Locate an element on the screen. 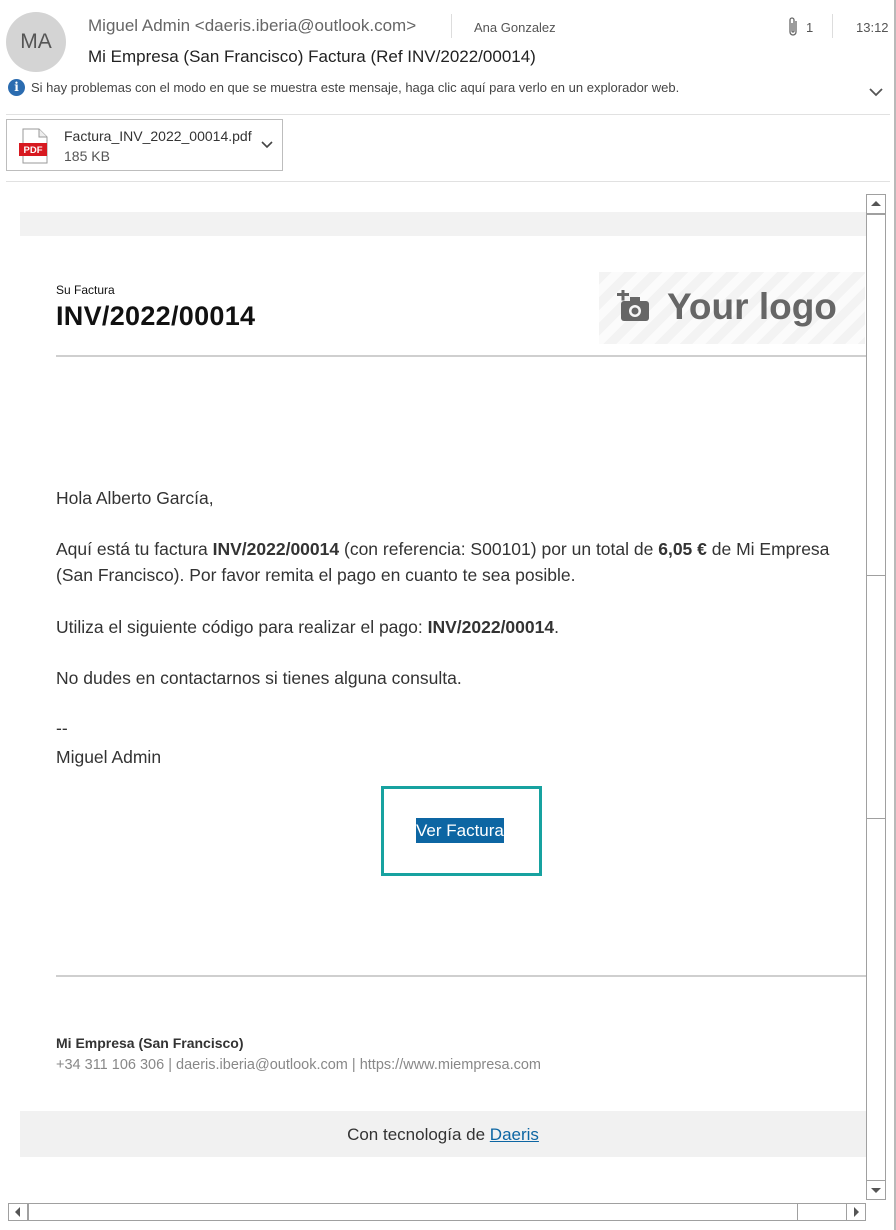 This screenshot has width=896, height=1230. greeting: Hola Alberto García, is located at coordinates (135, 498).